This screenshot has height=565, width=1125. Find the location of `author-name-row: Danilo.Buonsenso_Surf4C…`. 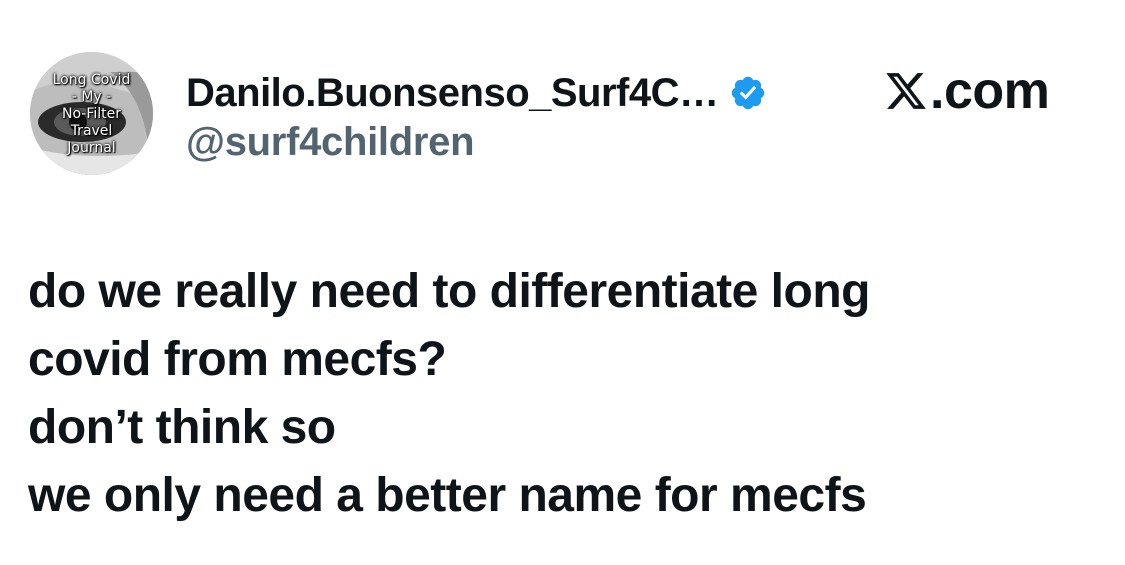

author-name-row: Danilo.Buonsenso_Surf4C… is located at coordinates (476, 93).